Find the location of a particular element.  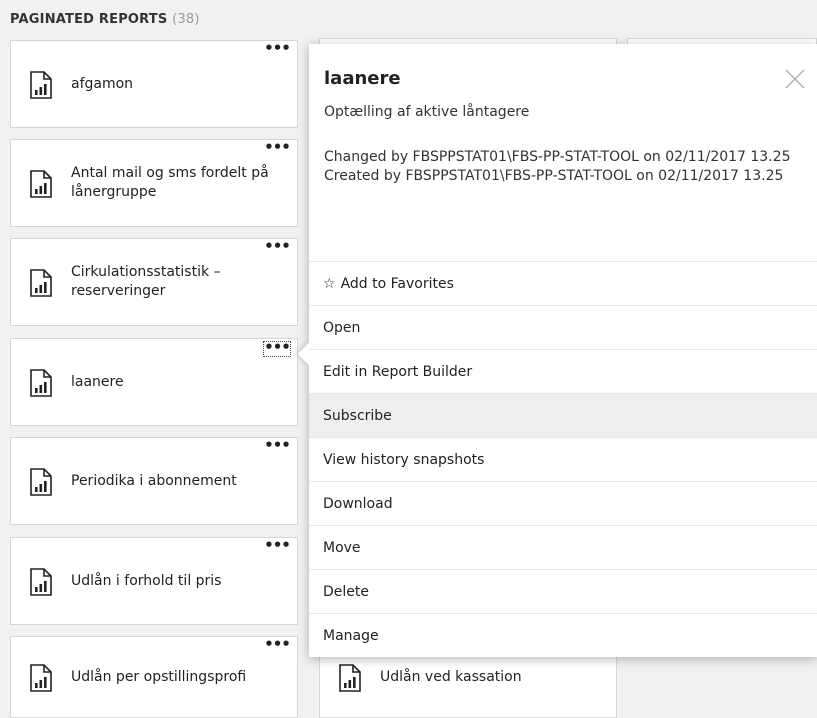

menu-item-label: Move is located at coordinates (342, 547).